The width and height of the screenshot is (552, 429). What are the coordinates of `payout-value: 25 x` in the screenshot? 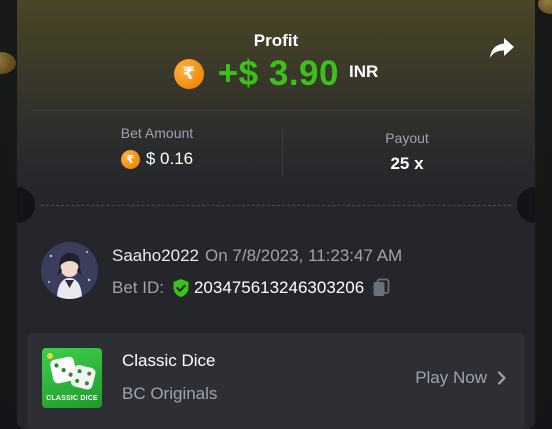 It's located at (407, 163).